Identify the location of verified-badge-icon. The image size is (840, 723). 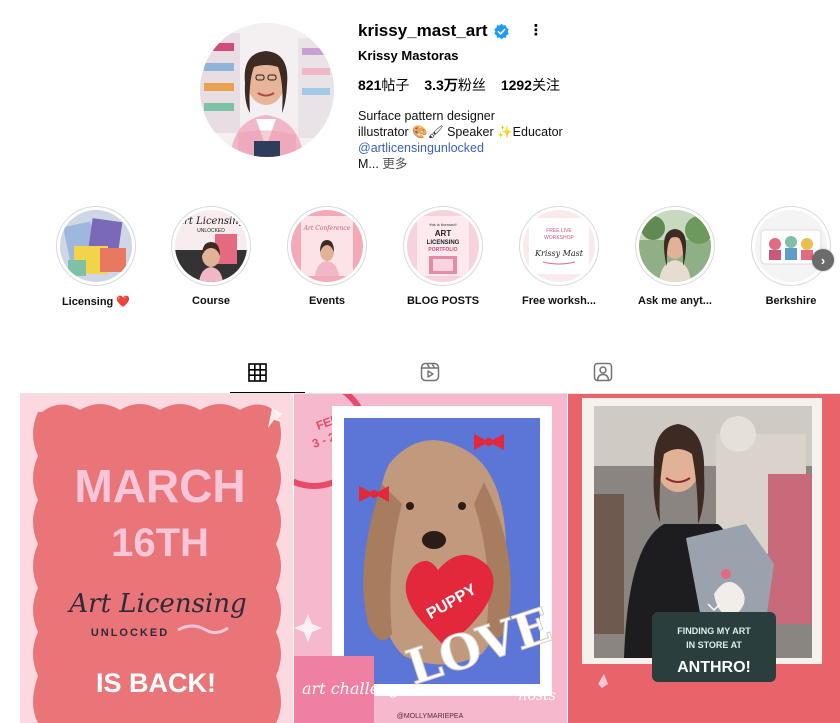
(502, 31).